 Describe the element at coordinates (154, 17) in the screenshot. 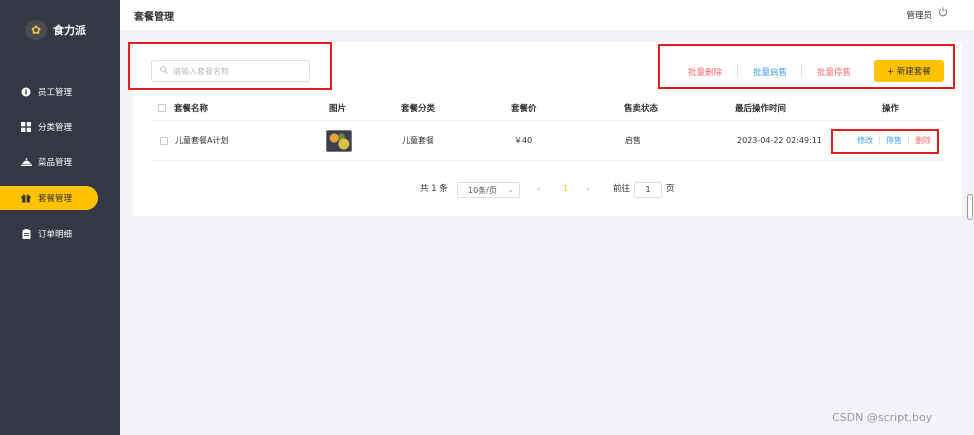

I see `page-title: 套餐管理` at that location.